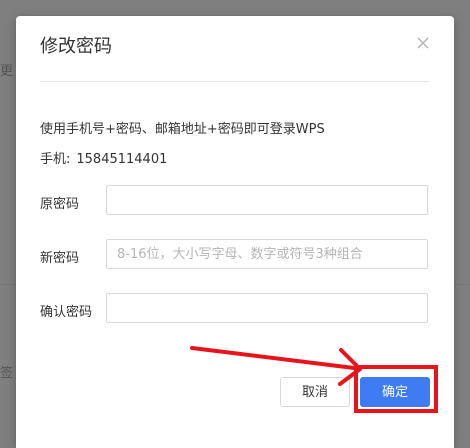 This screenshot has height=448, width=470. I want to click on confirm-button: 确定, so click(395, 392).